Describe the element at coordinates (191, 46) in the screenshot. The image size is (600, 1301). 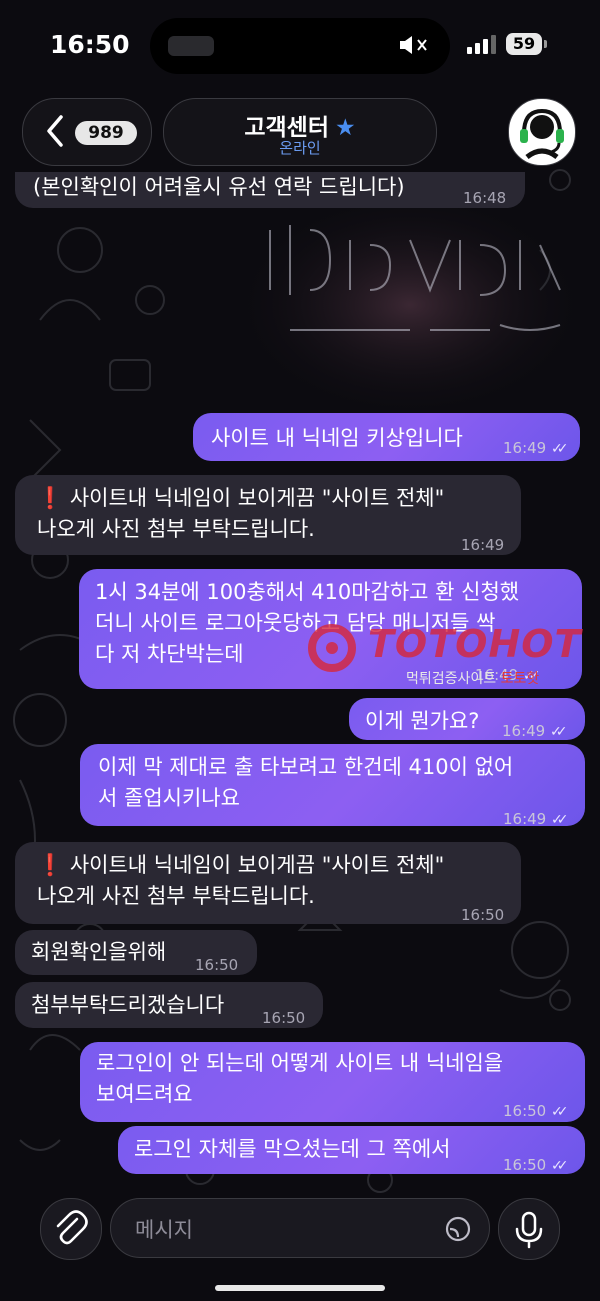
I see `live-activity-icon` at that location.